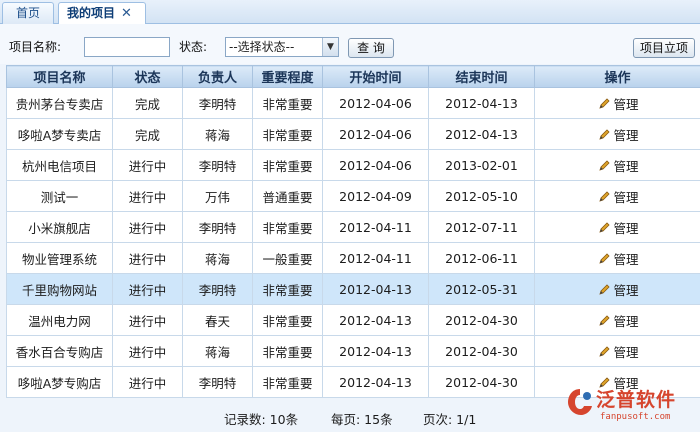  Describe the element at coordinates (330, 47) in the screenshot. I see `chevron-down-icon: ▼` at that location.